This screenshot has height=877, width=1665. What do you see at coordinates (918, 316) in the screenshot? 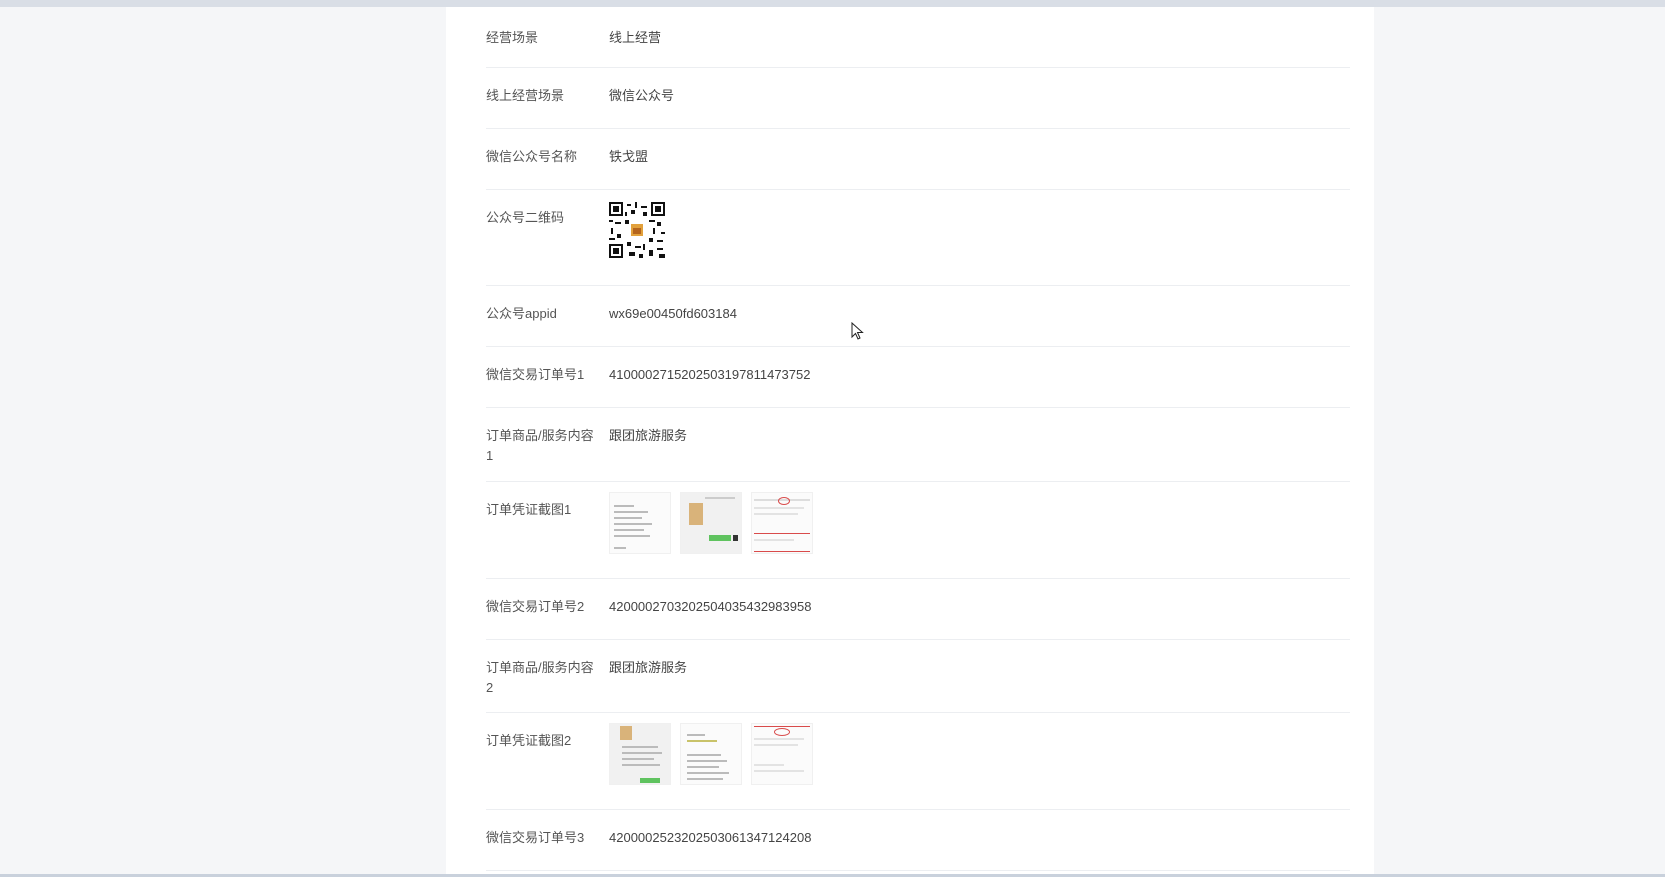
I see `detail-row-appid: 公众号appid wx69e00450fd603184` at bounding box center [918, 316].